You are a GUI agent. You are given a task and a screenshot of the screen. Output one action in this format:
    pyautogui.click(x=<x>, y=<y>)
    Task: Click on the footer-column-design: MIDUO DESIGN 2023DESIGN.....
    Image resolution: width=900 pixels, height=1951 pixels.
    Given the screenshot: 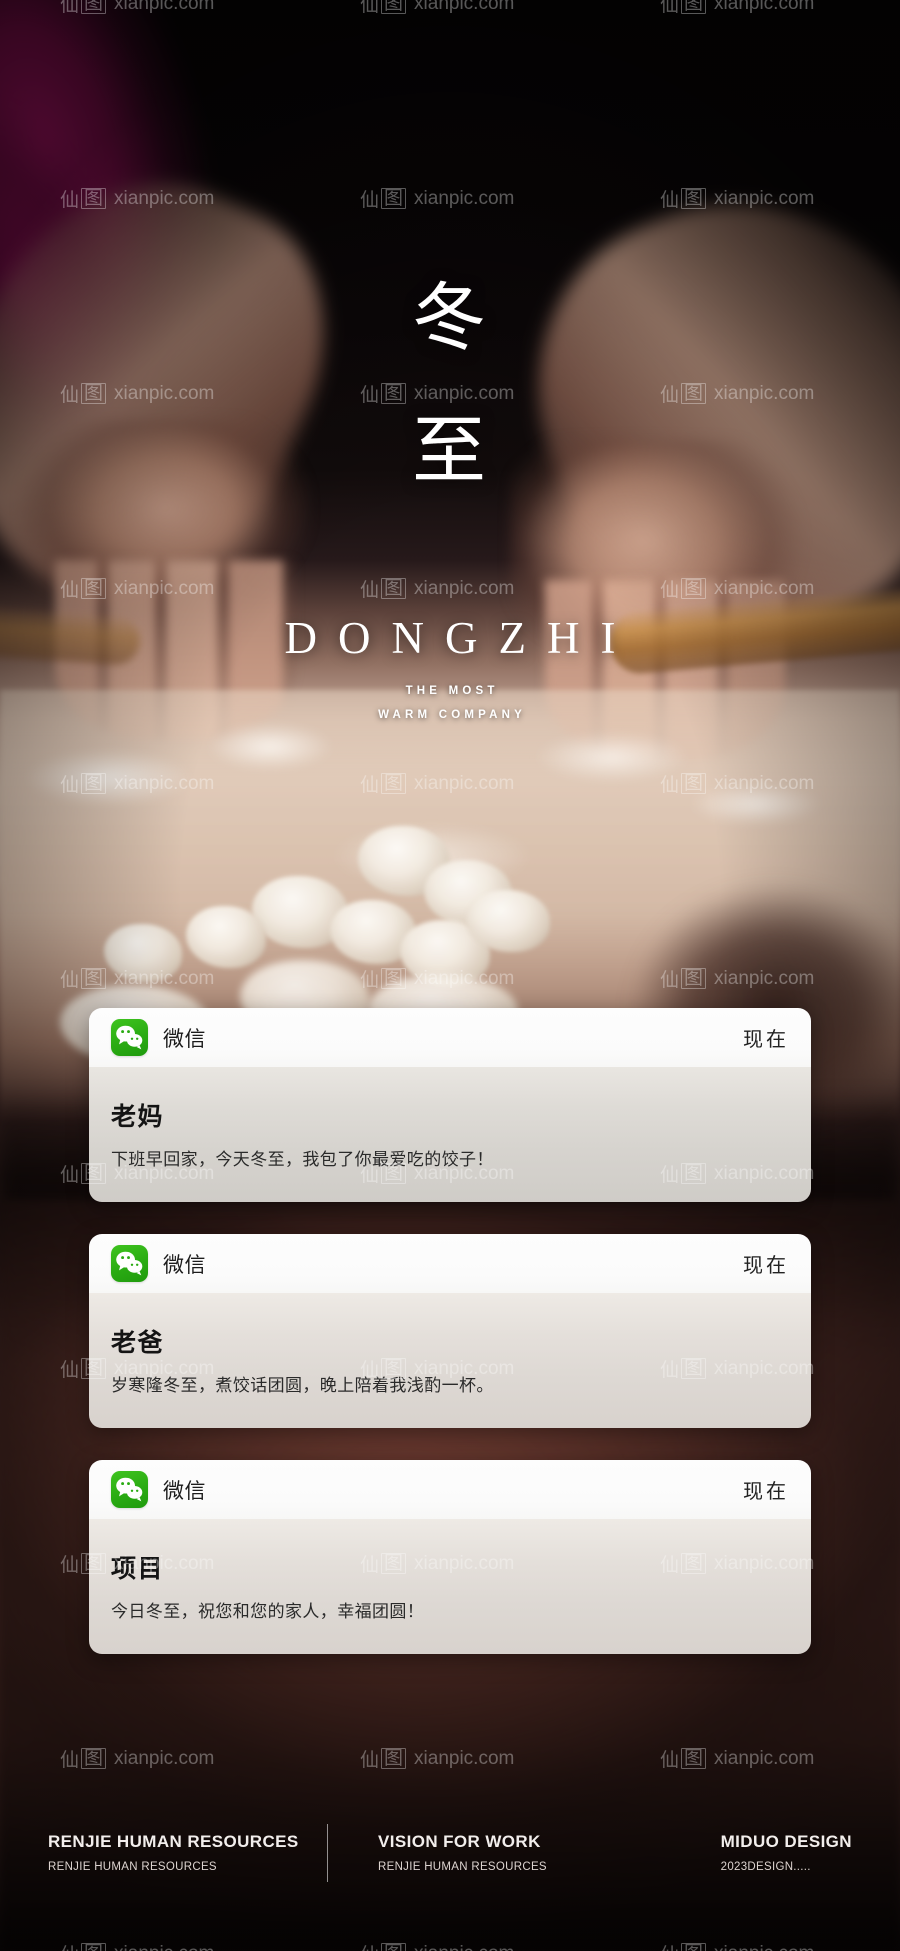 What is the action you would take?
    pyautogui.click(x=786, y=1852)
    